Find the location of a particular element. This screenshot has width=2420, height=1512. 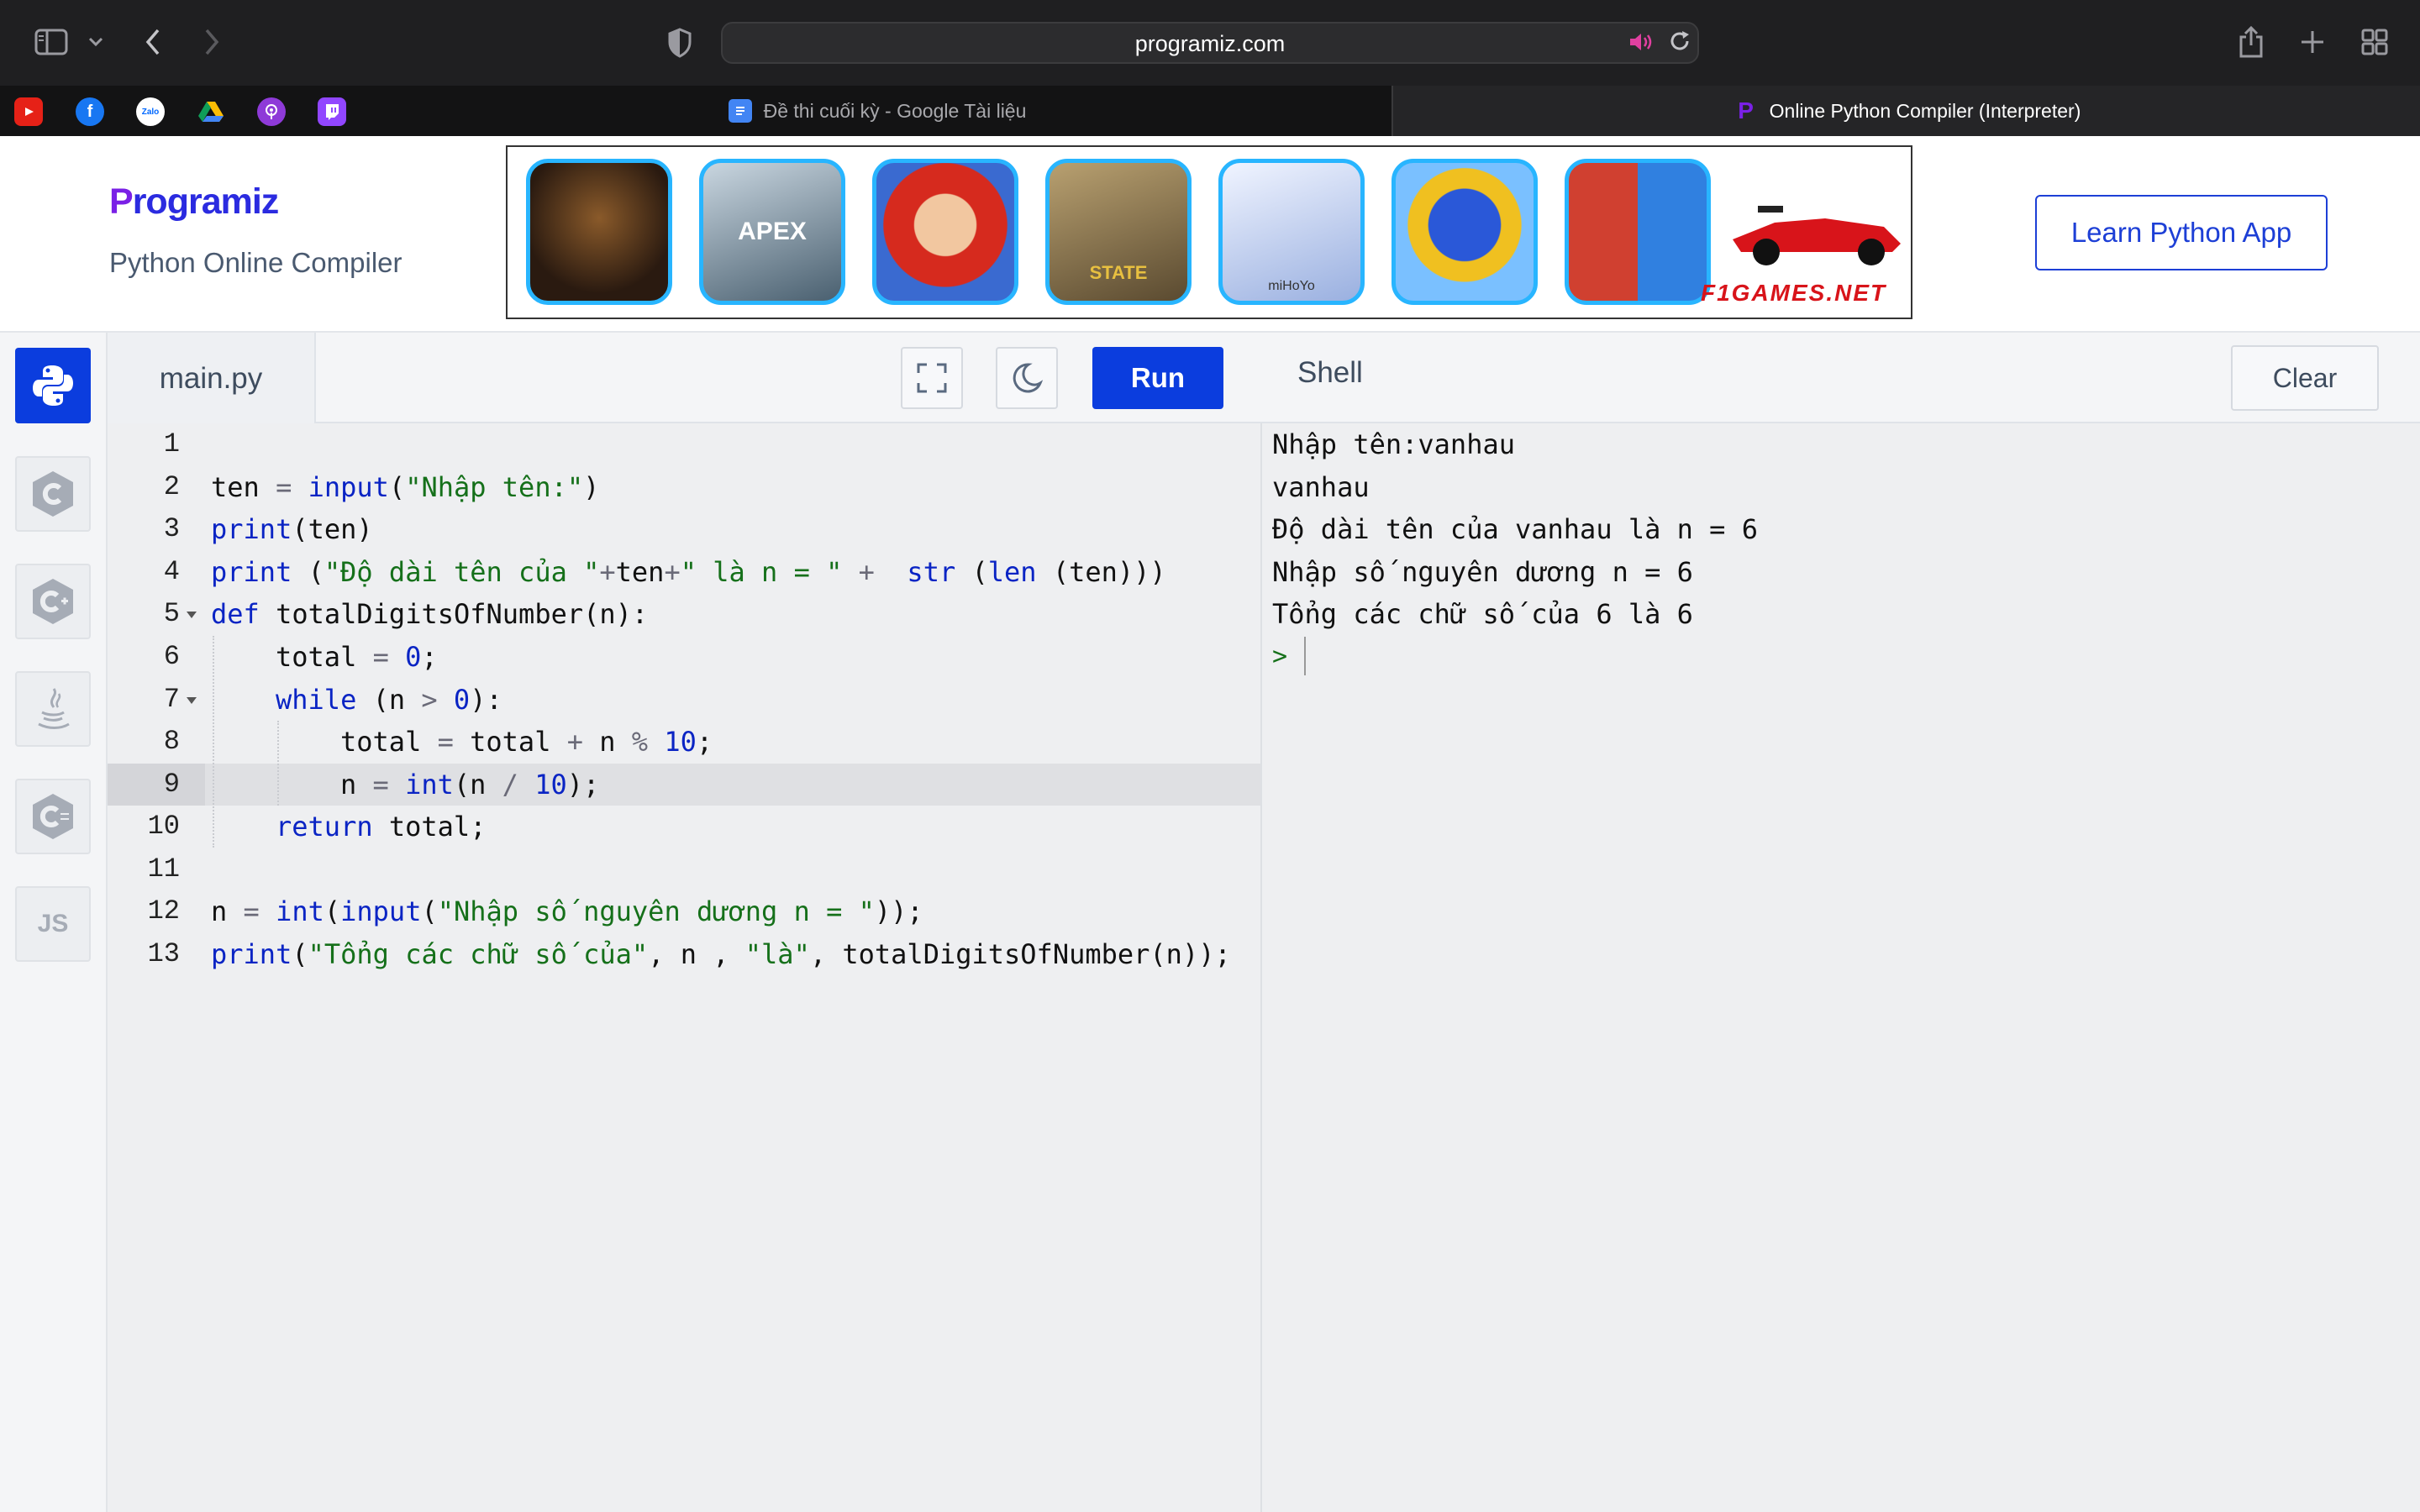

reload-icon is located at coordinates (1680, 41).